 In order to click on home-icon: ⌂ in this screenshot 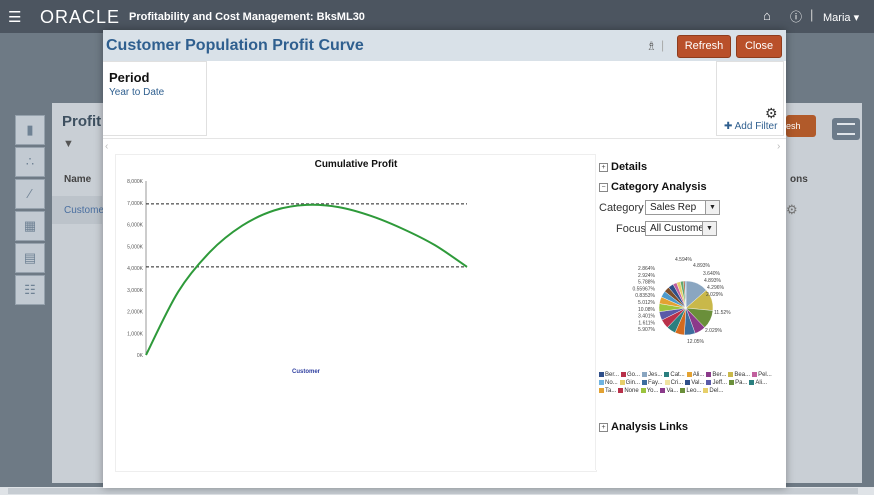, I will do `click(767, 15)`.